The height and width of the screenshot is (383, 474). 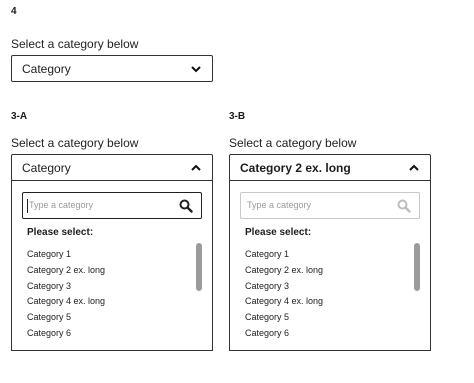 What do you see at coordinates (112, 167) in the screenshot?
I see `category-select-3a: Category` at bounding box center [112, 167].